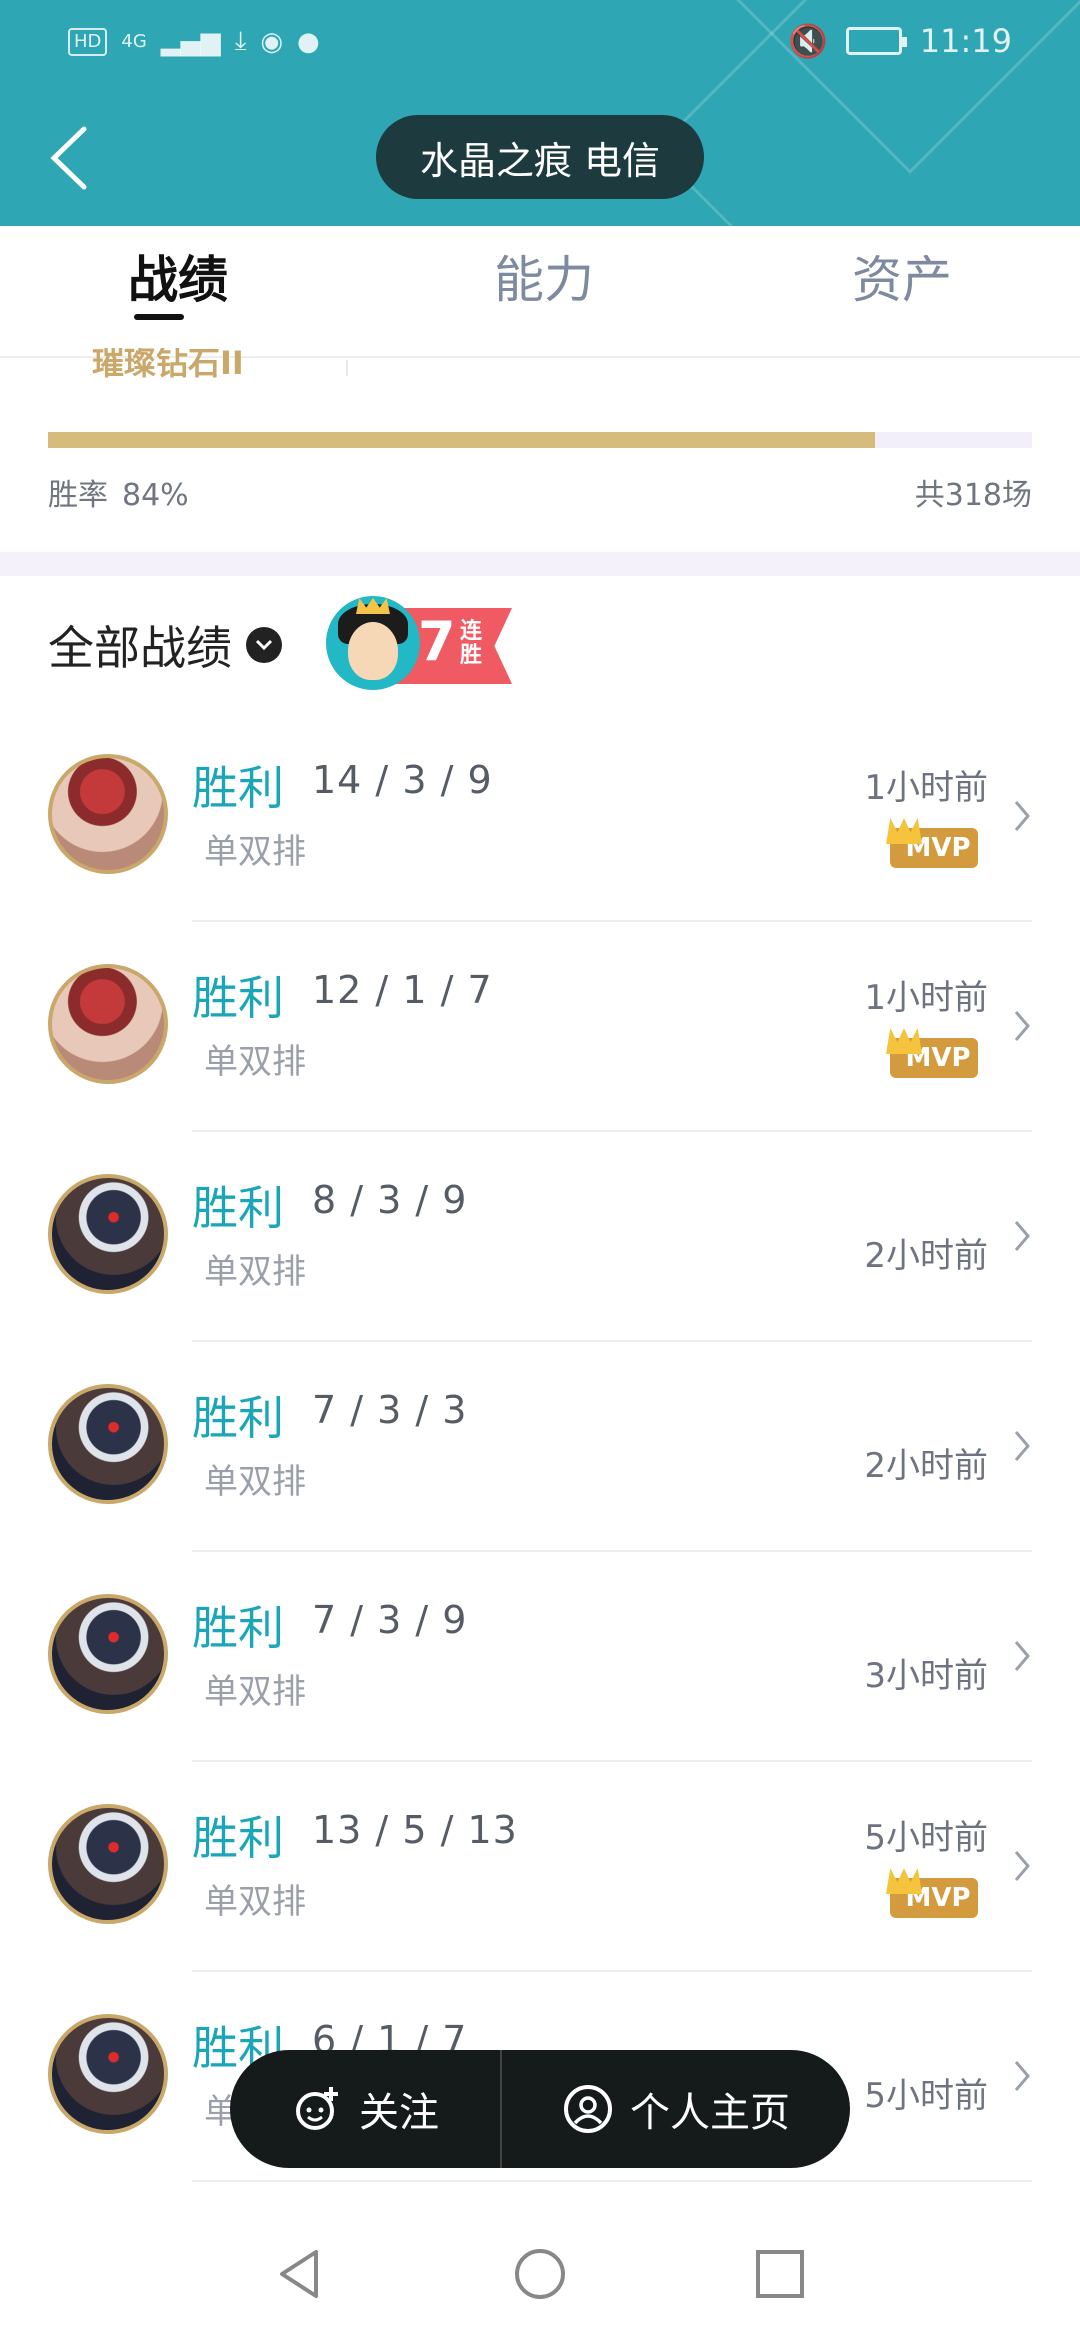 Image resolution: width=1080 pixels, height=2340 pixels. I want to click on signal-icon: ▂▄▆, so click(190, 41).